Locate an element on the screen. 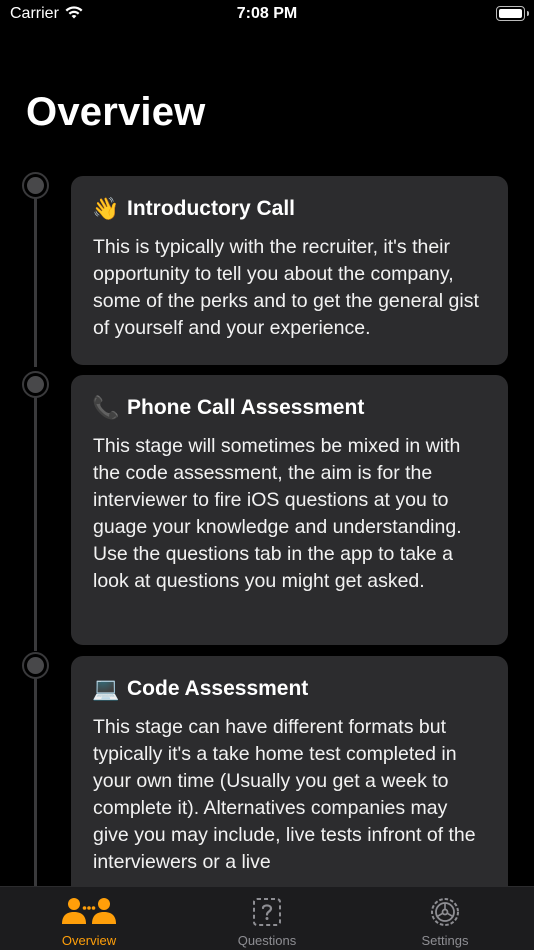  card-title: Code Assessment is located at coordinates (218, 688).